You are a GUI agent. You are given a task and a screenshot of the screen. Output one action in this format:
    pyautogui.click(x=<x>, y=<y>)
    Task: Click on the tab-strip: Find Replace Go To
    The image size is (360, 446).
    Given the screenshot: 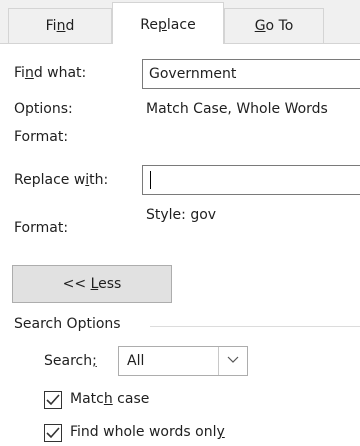 What is the action you would take?
    pyautogui.click(x=180, y=22)
    